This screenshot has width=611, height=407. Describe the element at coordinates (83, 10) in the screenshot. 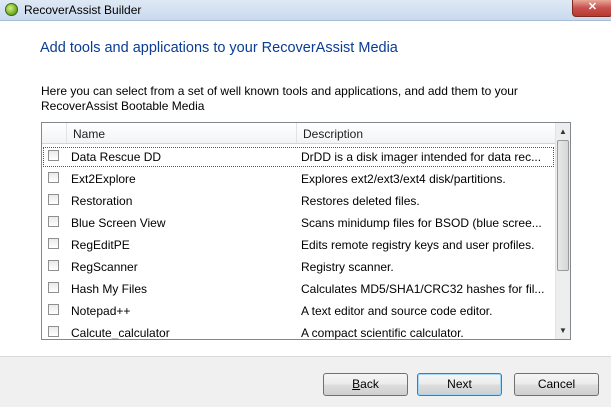

I see `window-title: RecoverAssist Builder` at that location.